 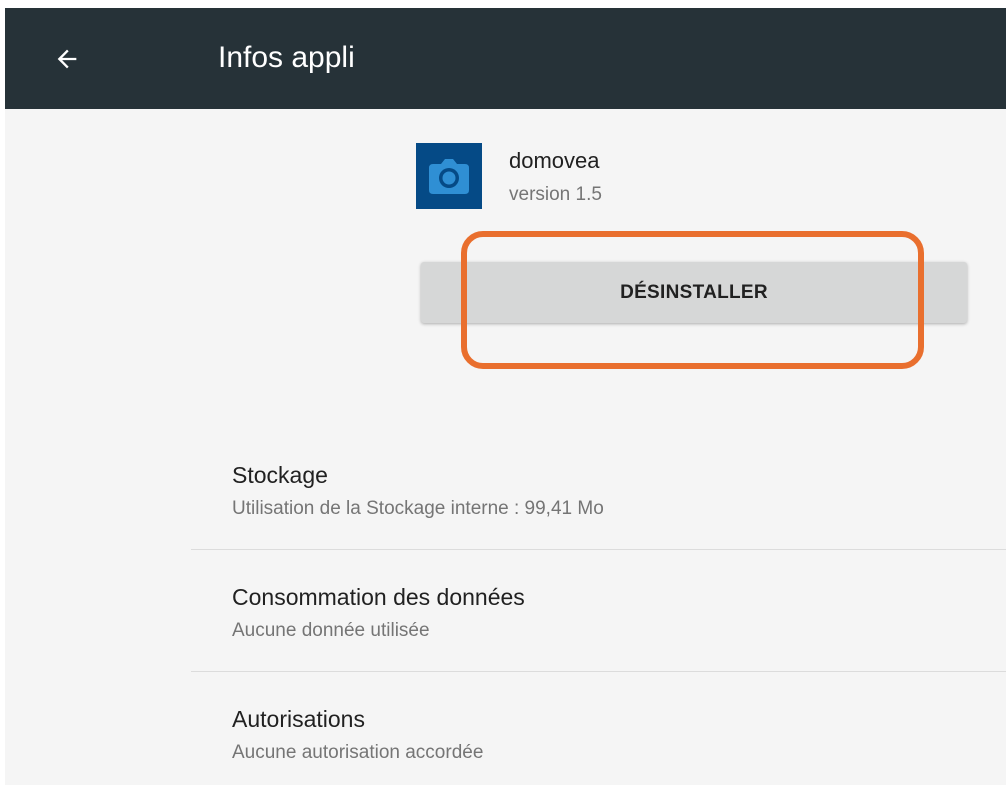 I want to click on app-bar: Infos appli, so click(x=505, y=58).